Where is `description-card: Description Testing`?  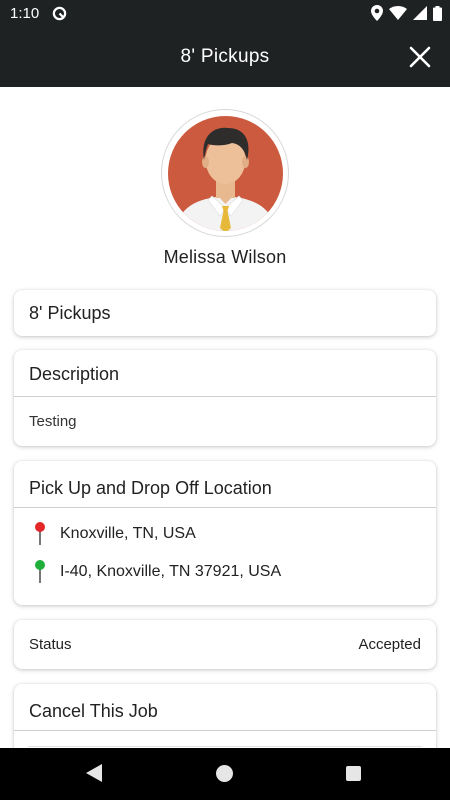 description-card: Description Testing is located at coordinates (225, 398).